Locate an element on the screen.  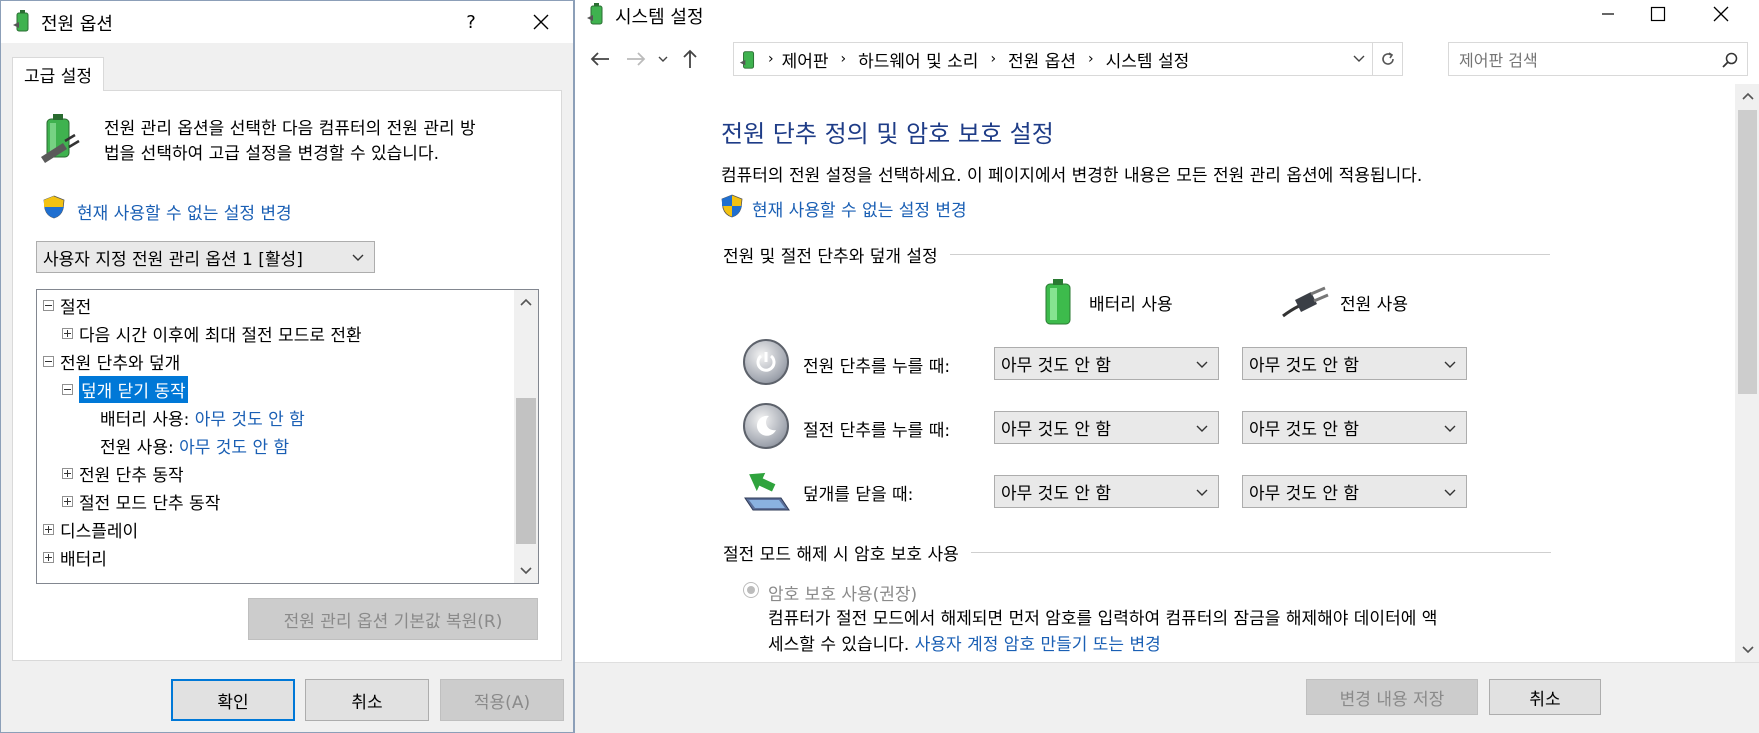
save-changes-button: 변경 내용 저장 is located at coordinates (1392, 697).